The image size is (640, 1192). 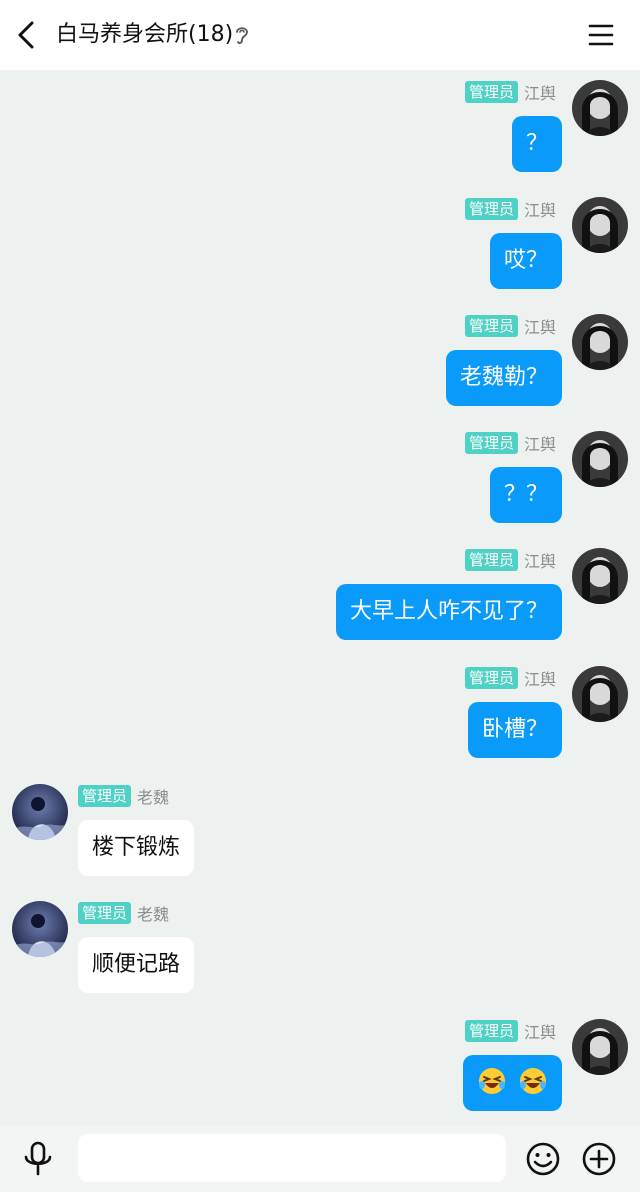 What do you see at coordinates (525, 261) in the screenshot?
I see `message-bubble: 哎？` at bounding box center [525, 261].